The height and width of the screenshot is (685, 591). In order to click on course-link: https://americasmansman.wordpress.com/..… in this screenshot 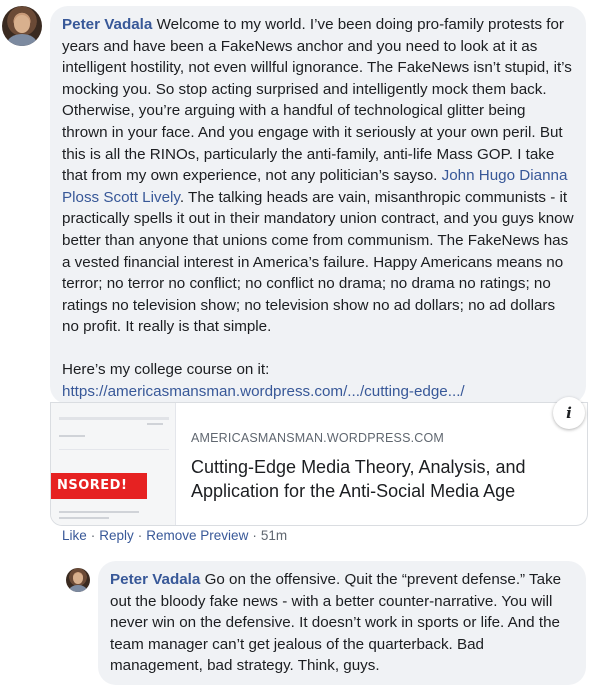, I will do `click(263, 391)`.